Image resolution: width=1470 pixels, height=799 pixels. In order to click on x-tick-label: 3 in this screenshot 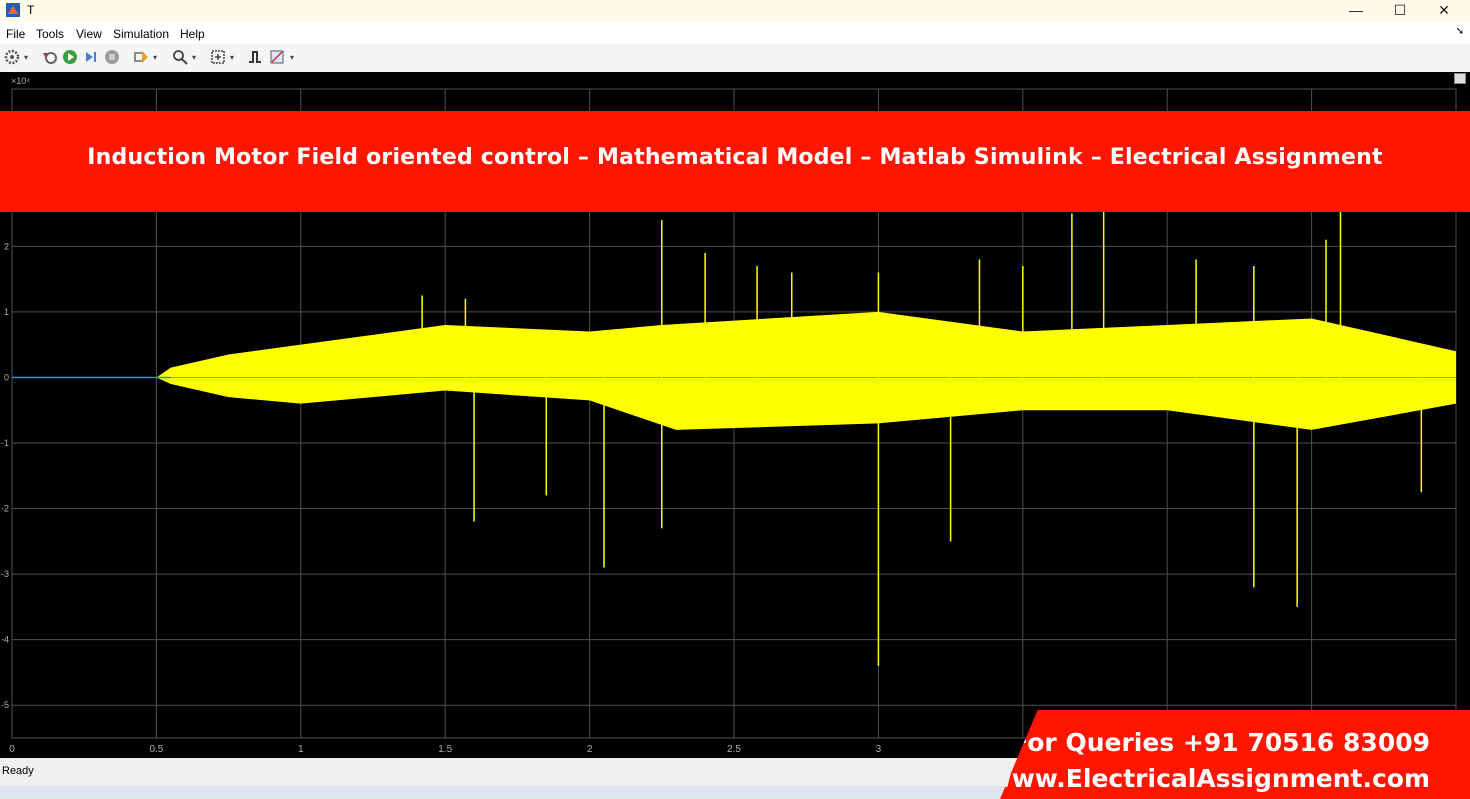, I will do `click(879, 749)`.